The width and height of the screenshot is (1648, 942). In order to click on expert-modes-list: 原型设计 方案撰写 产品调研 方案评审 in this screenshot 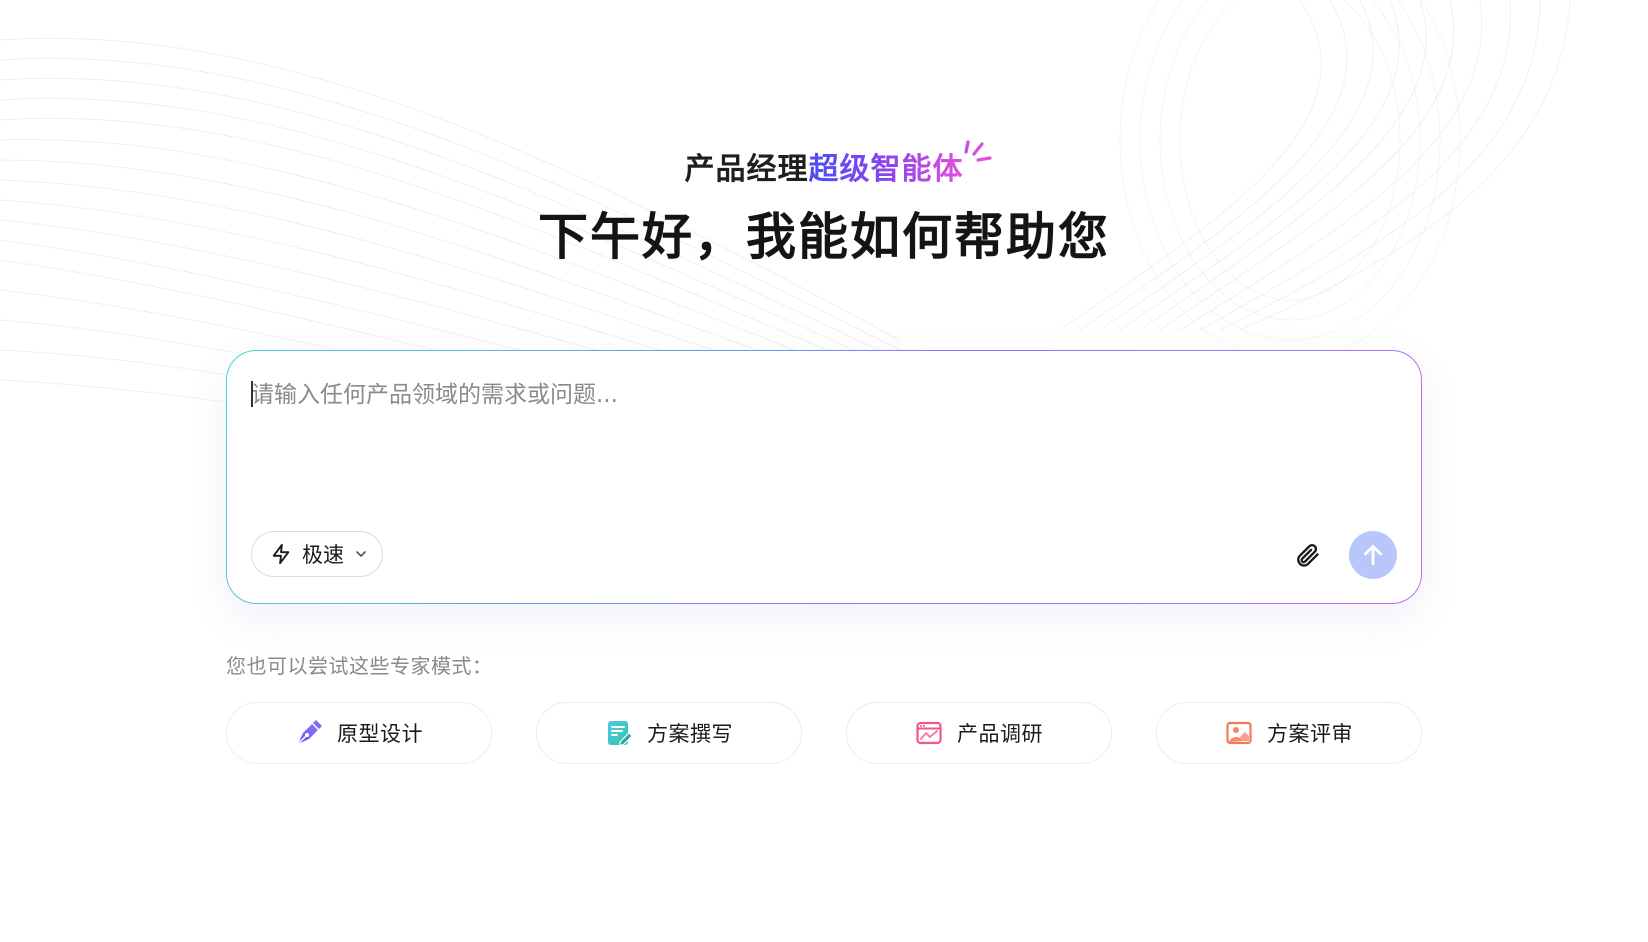, I will do `click(824, 733)`.